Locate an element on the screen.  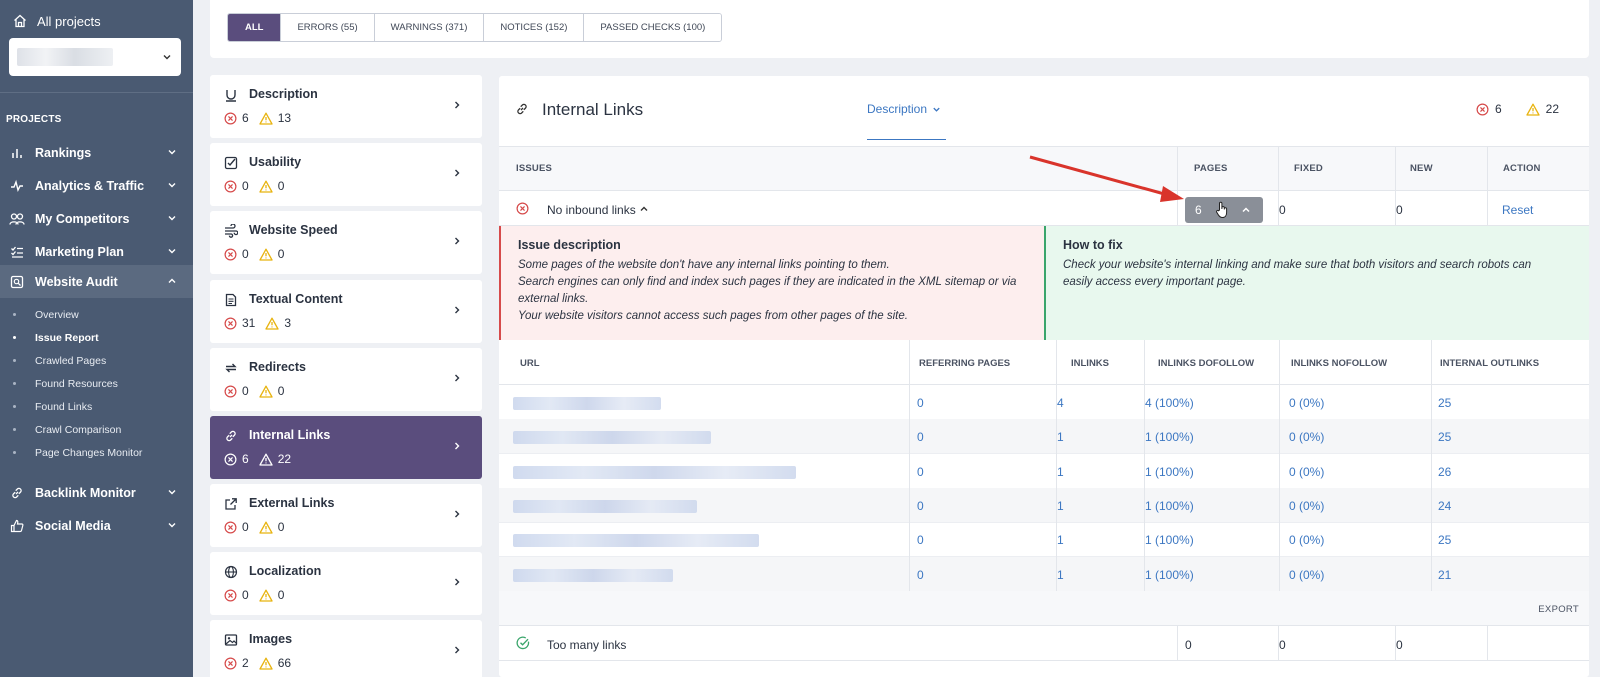
table-row: 0 4 4 (100%) 0 (0%) 25 is located at coordinates (1044, 402).